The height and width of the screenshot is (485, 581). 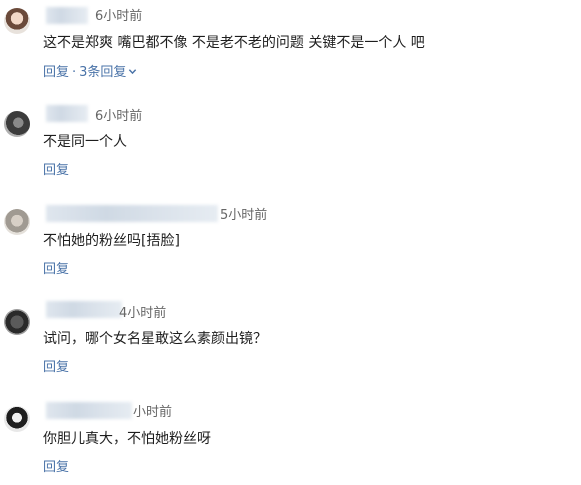 I want to click on comment-actions: 回复 · 3条回复, so click(x=90, y=72).